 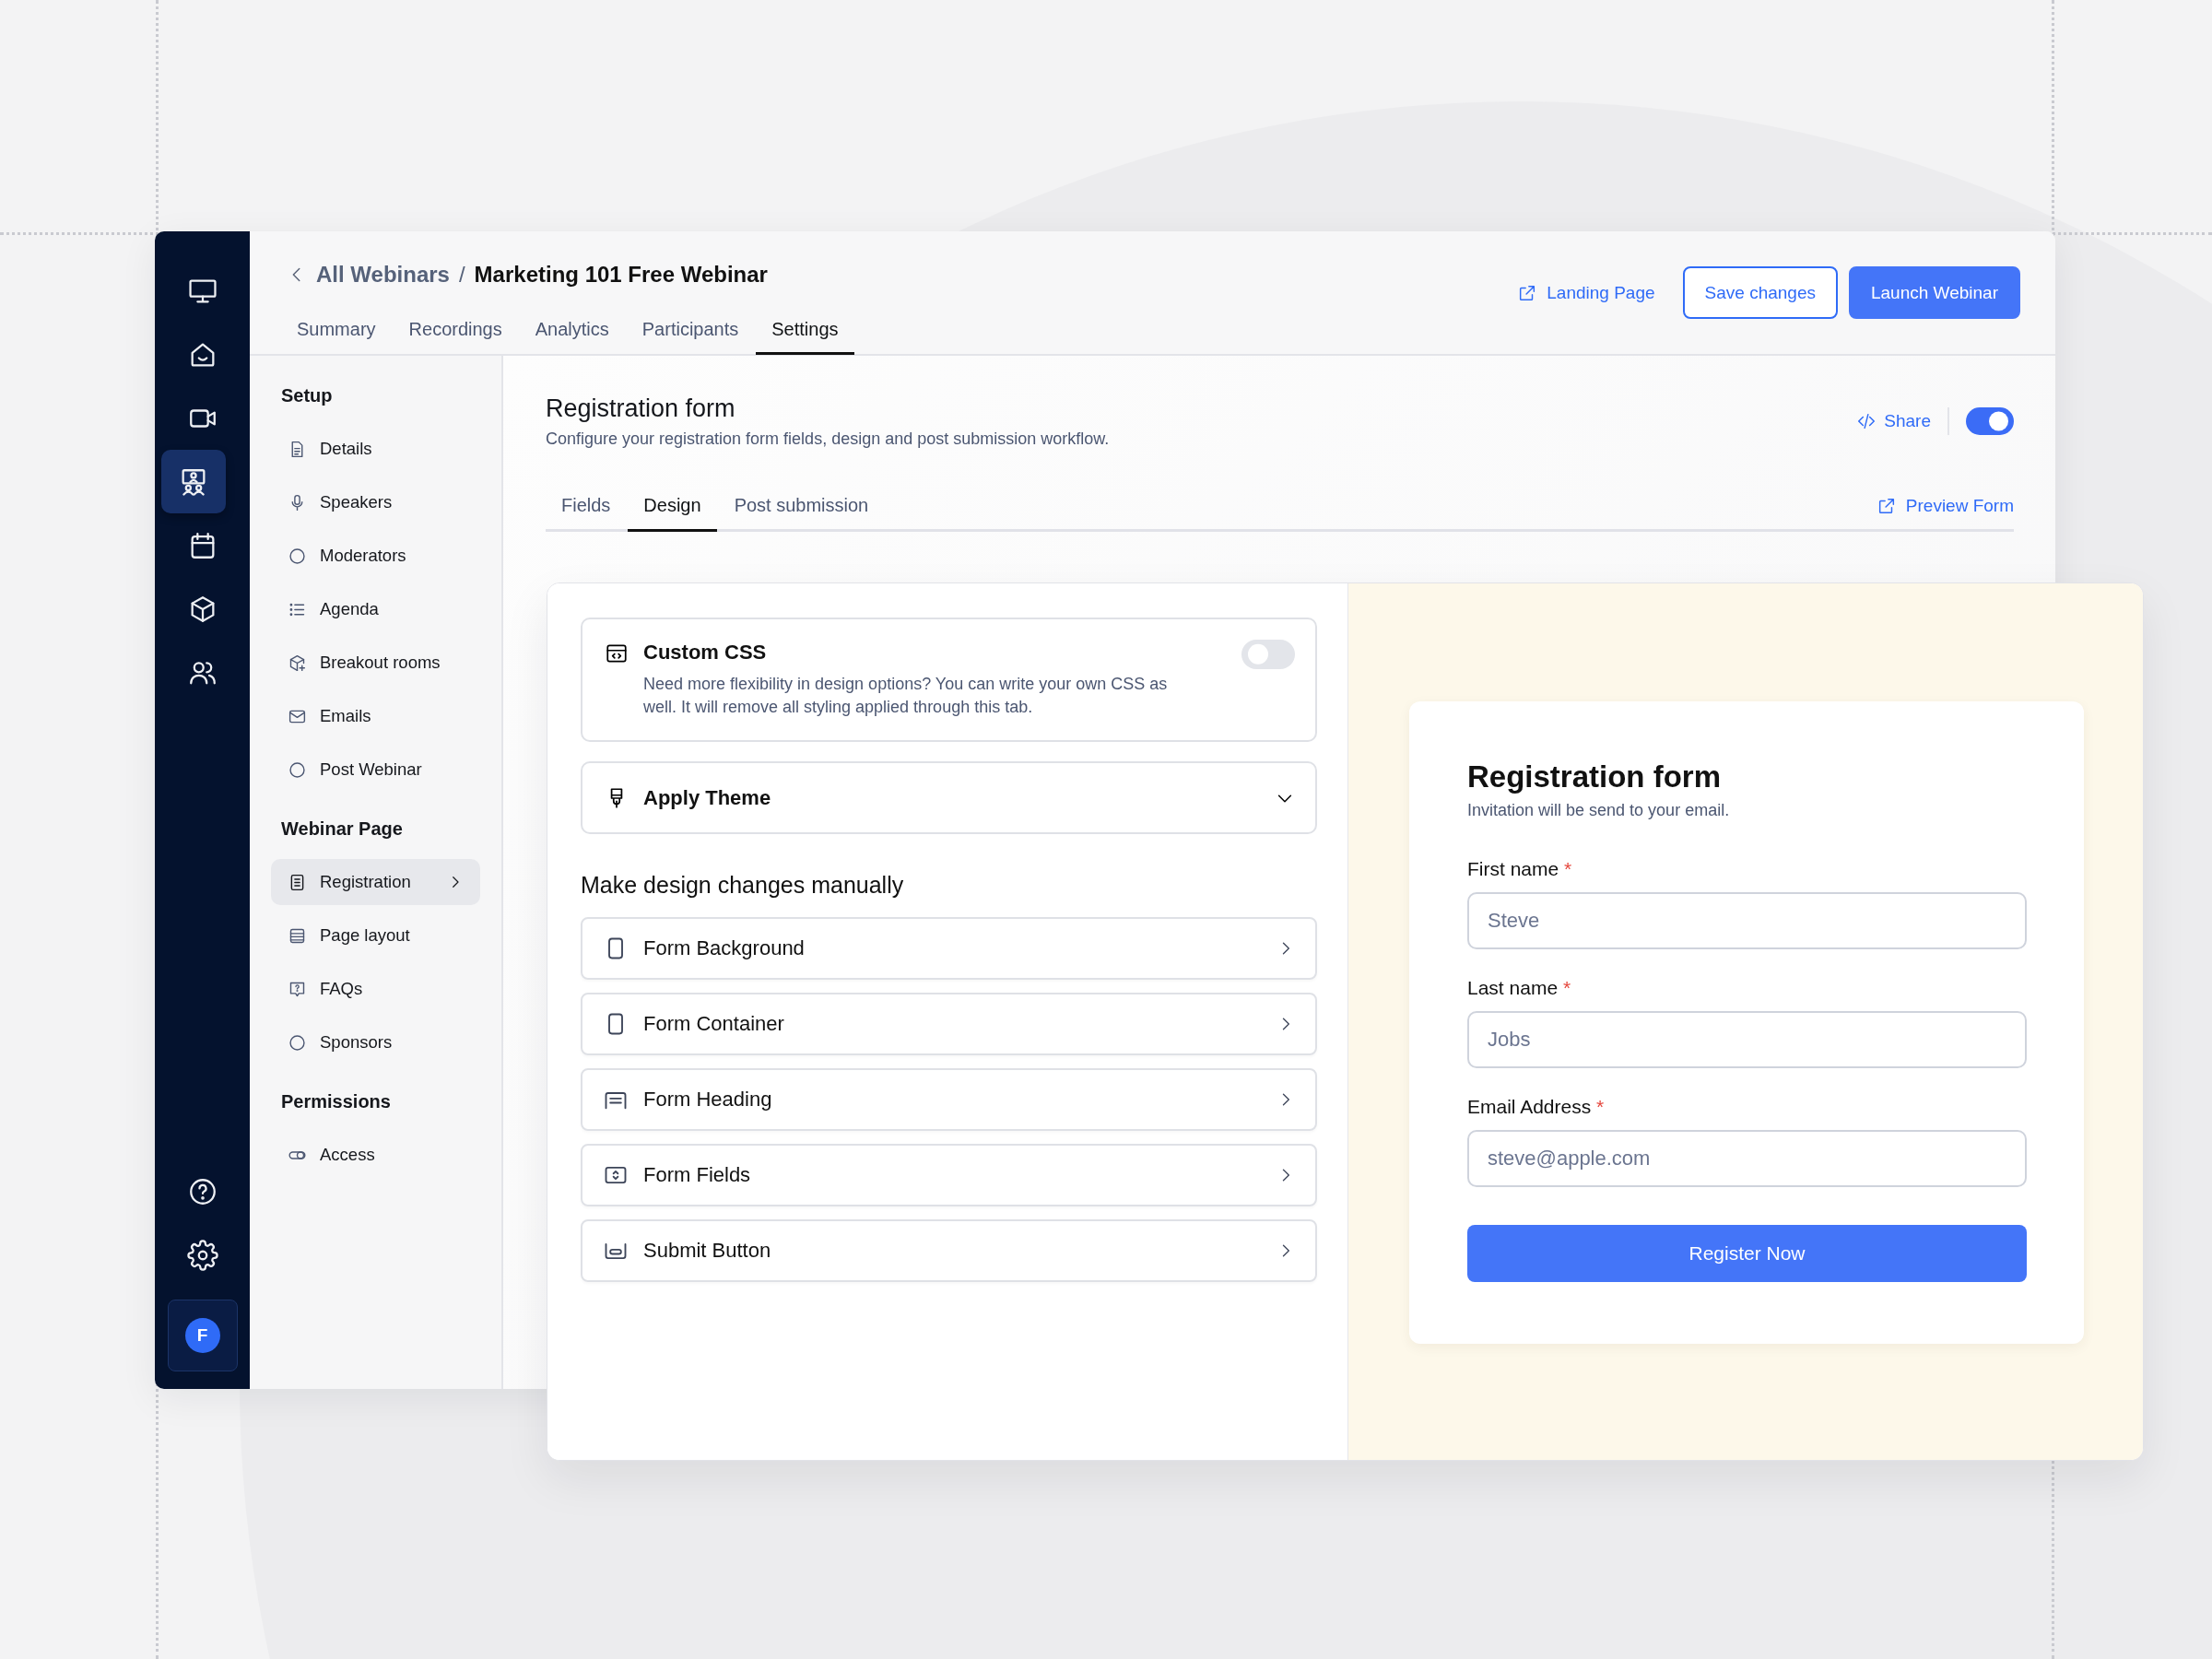 What do you see at coordinates (375, 1042) in the screenshot?
I see `nav-item: Sponsors` at bounding box center [375, 1042].